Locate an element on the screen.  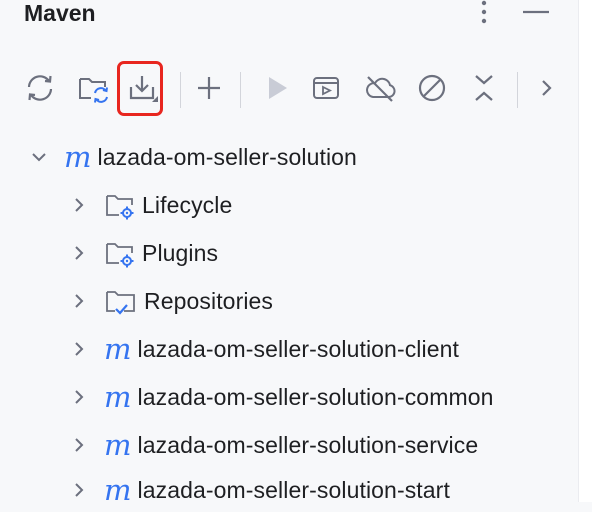
folder-check-icon is located at coordinates (120, 303).